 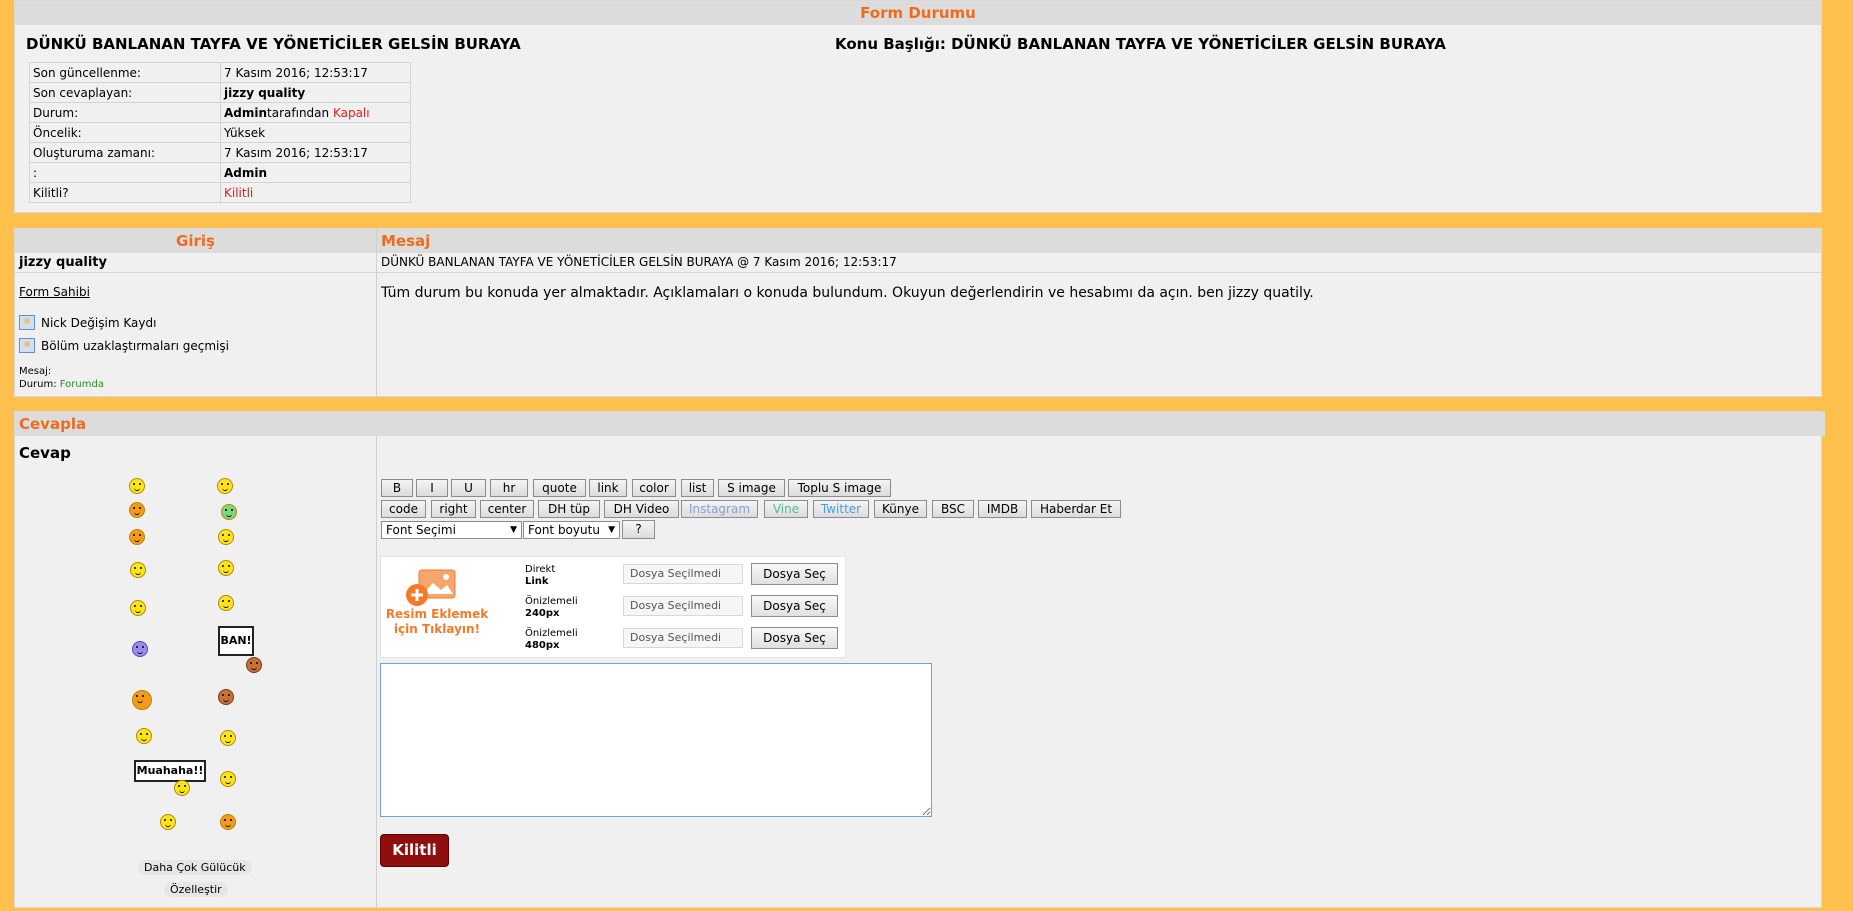 I want to click on upload-option-label: Önizlemeli 480px, so click(x=551, y=640).